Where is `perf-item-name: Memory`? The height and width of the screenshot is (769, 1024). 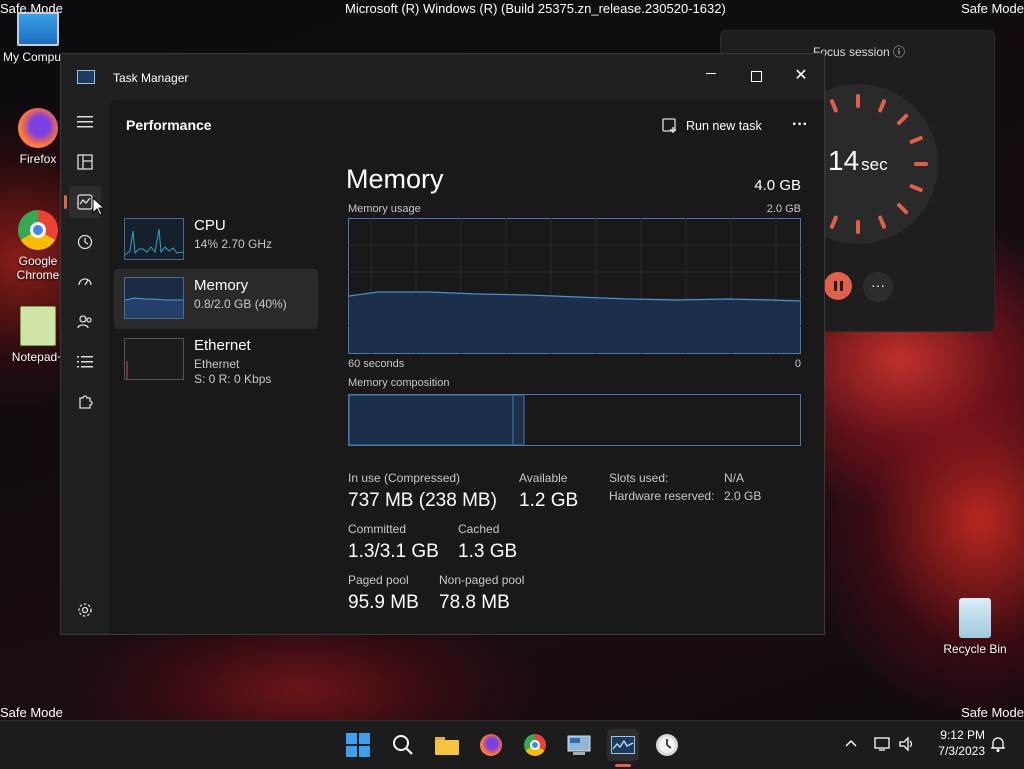 perf-item-name: Memory is located at coordinates (221, 285).